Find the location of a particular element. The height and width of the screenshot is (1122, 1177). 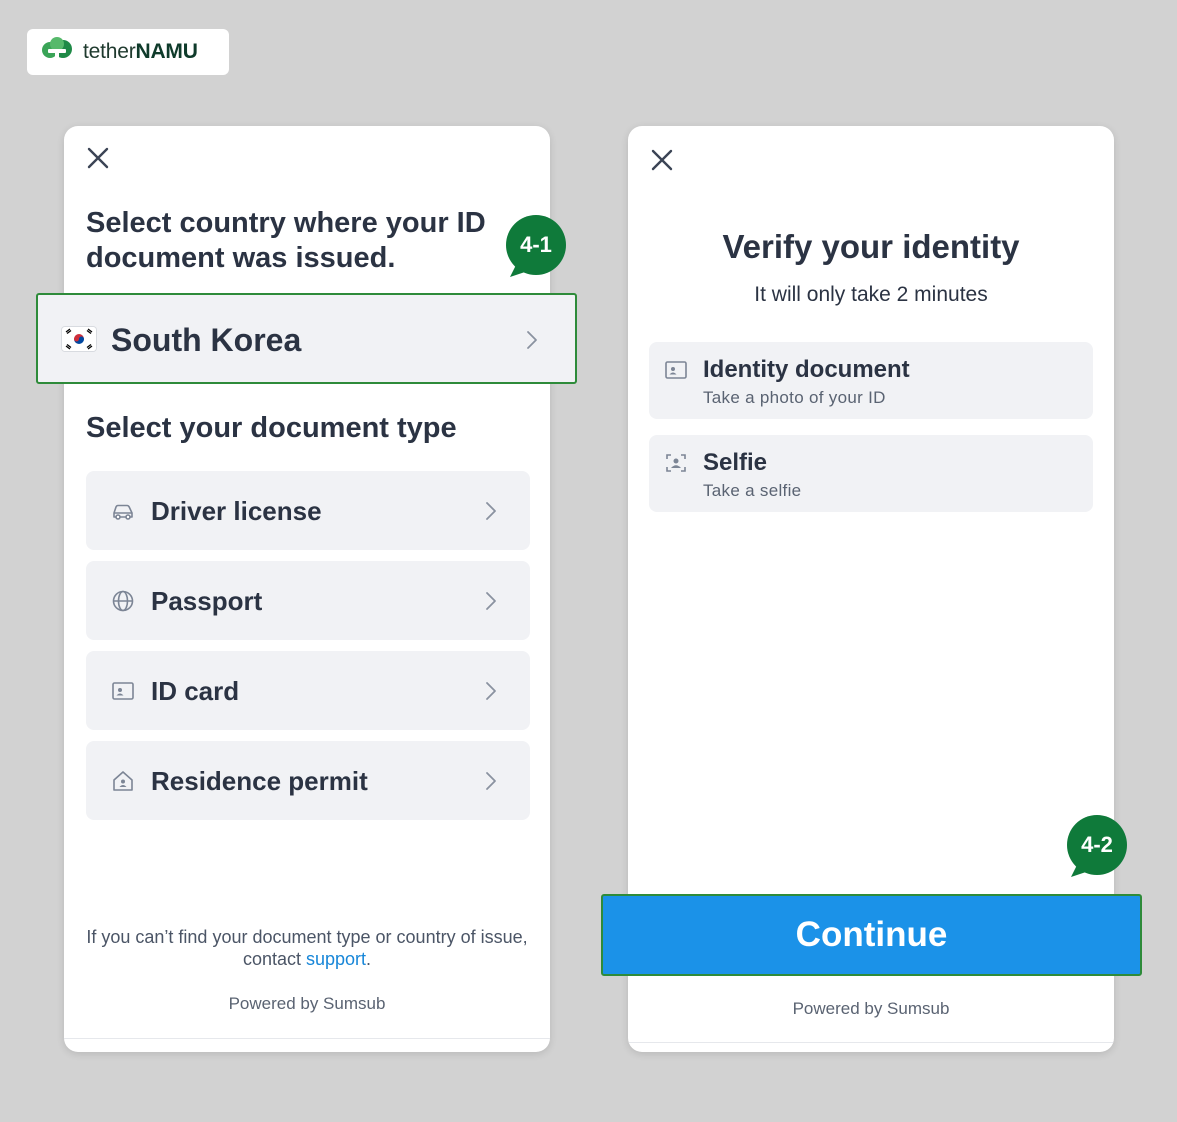

tether-namu-logo: tetherNAMU is located at coordinates (128, 52).